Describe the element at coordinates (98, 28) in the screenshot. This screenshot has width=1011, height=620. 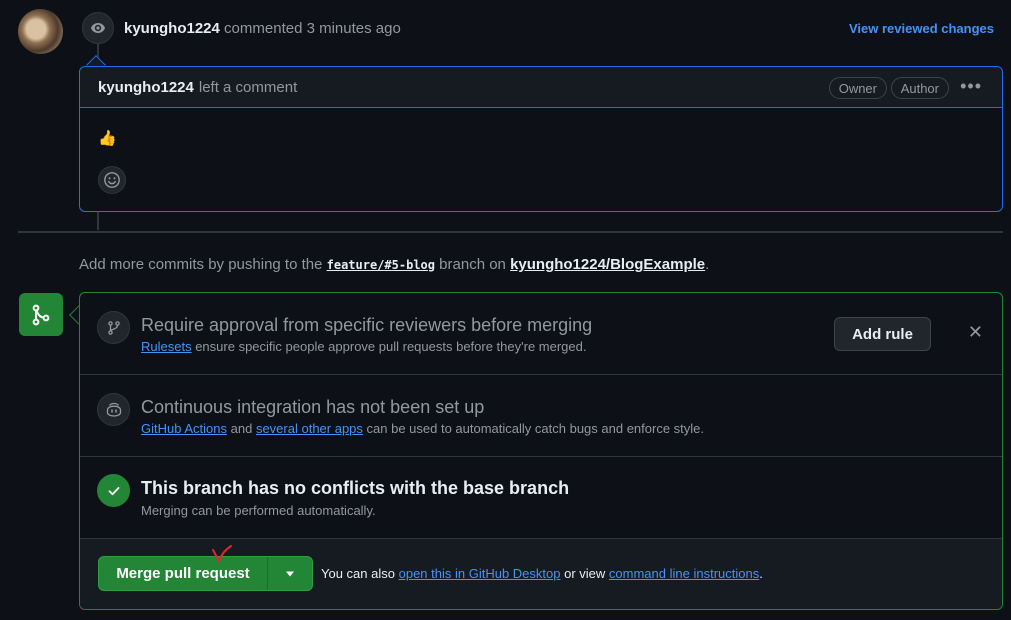
I see `eye-icon` at that location.